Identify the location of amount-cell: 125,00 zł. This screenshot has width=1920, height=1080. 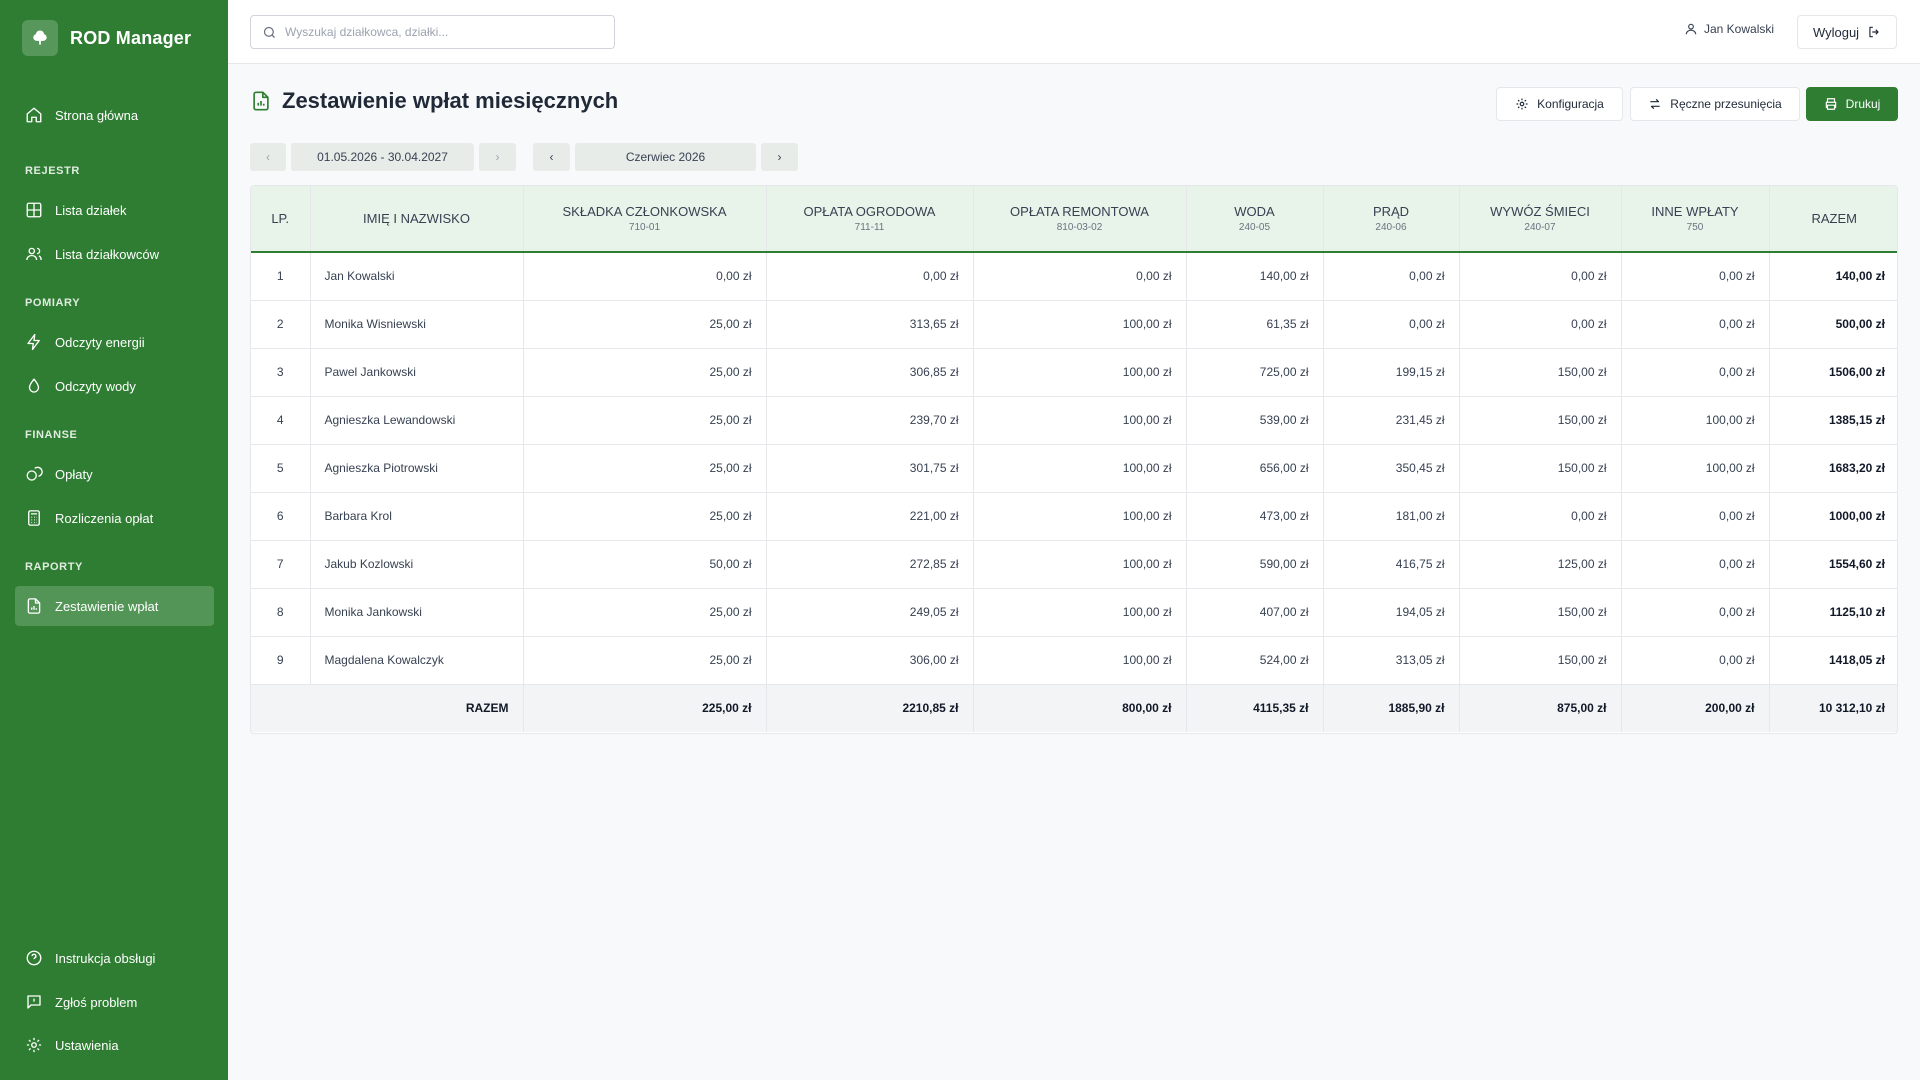
(1540, 564).